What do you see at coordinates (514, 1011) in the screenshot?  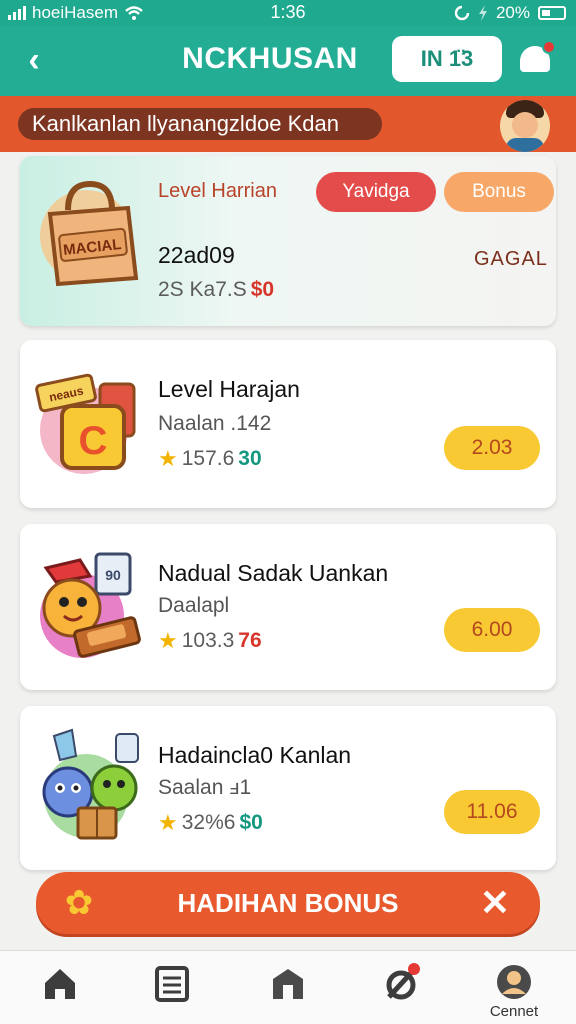 I see `nav-profile-label: Cennet` at bounding box center [514, 1011].